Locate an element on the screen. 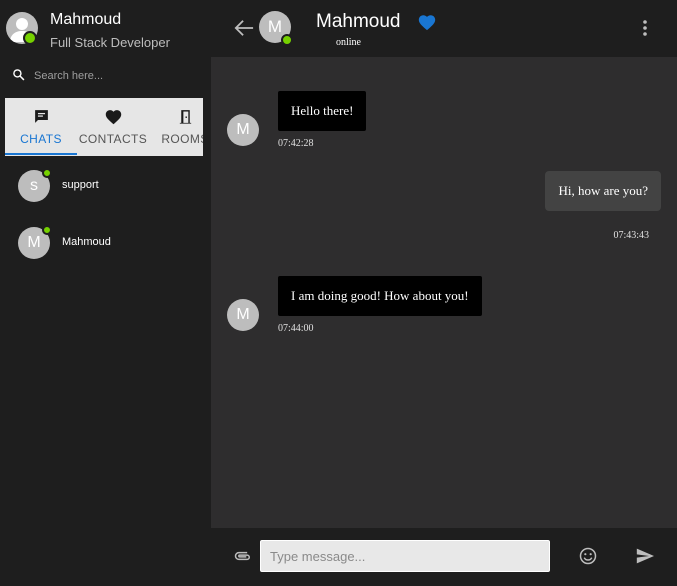 This screenshot has width=677, height=586. message-bubble-outgoing: Hi, how are you? is located at coordinates (603, 191).